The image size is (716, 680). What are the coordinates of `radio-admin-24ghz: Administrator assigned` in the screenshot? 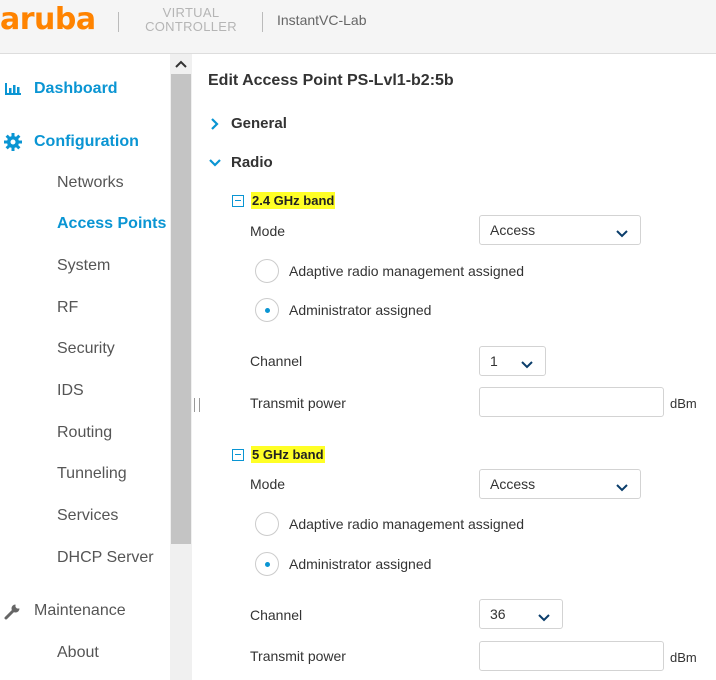 It's located at (343, 310).